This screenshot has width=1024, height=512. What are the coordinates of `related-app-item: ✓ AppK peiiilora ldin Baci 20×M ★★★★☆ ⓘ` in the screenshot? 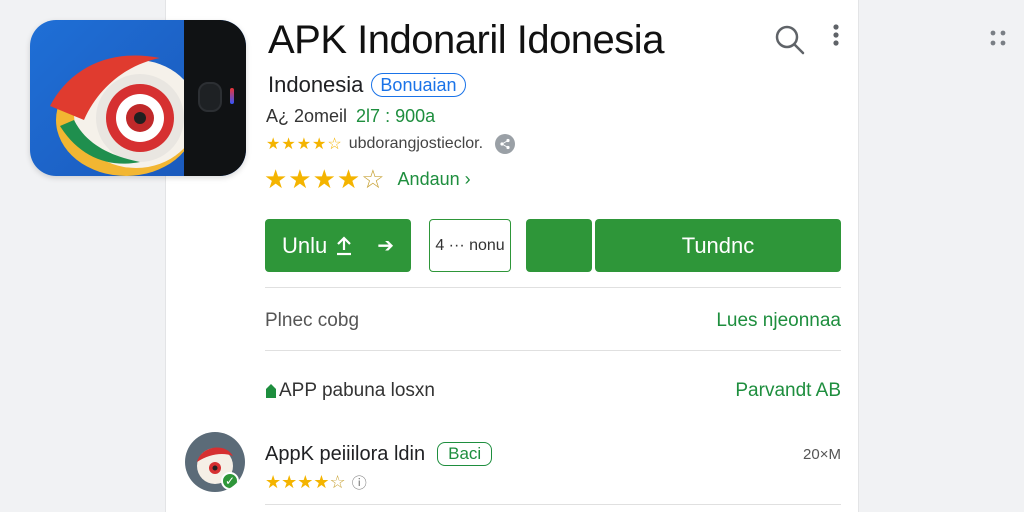 It's located at (513, 464).